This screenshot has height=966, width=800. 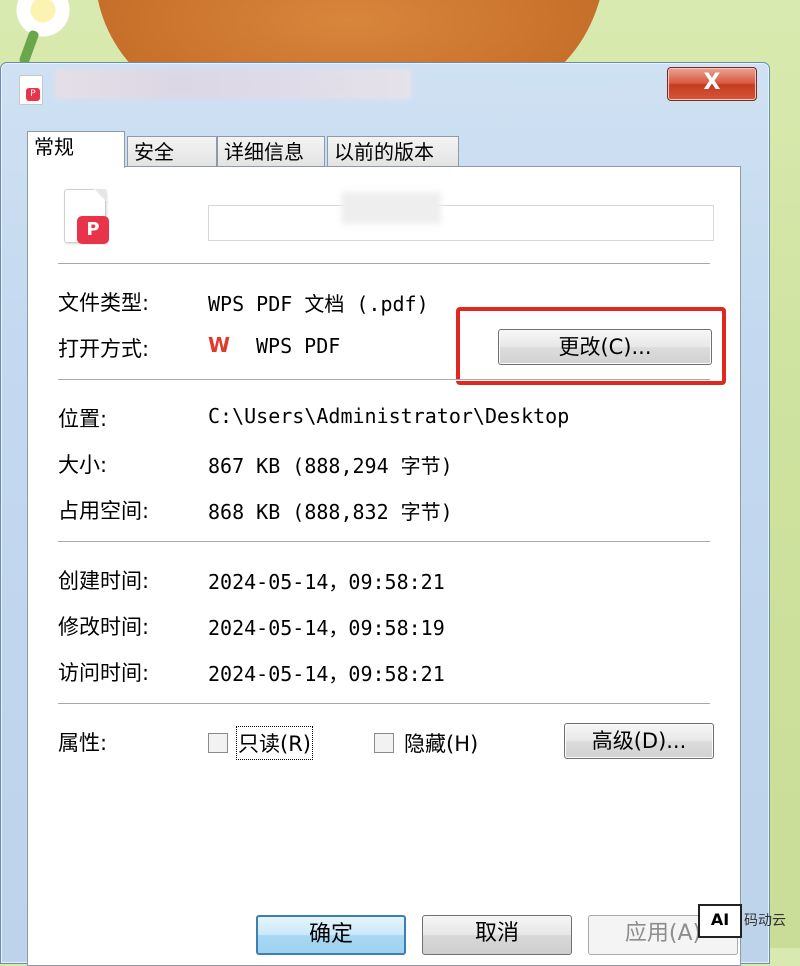 I want to click on cancel-button: 取消, so click(x=497, y=935).